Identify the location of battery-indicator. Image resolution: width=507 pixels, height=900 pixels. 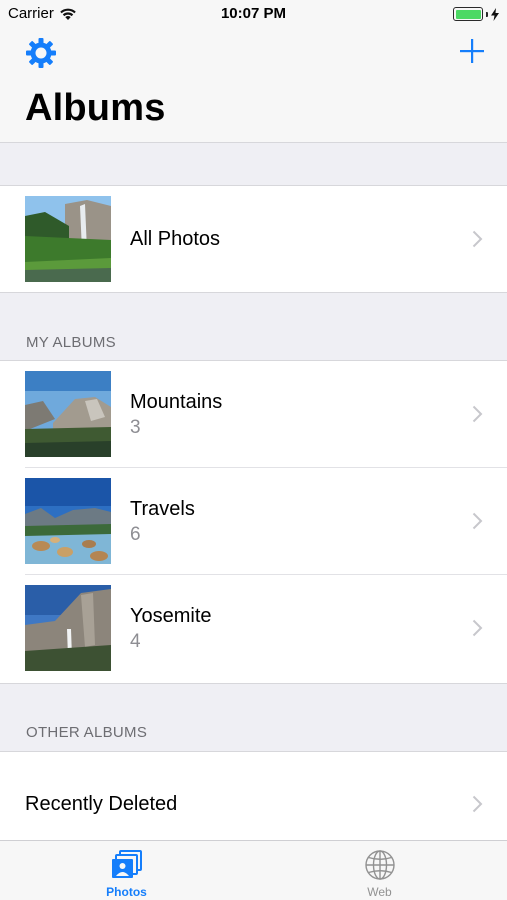
(476, 14).